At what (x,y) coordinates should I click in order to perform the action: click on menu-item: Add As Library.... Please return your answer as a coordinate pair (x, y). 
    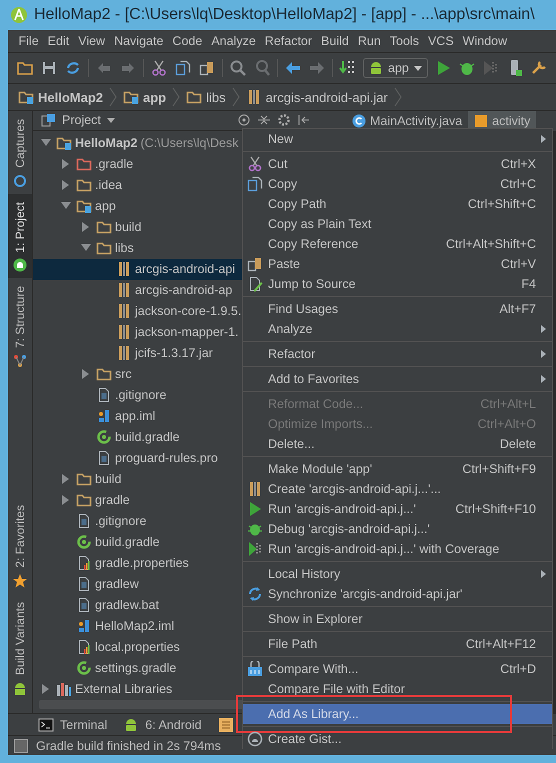
    Looking at the image, I should click on (397, 714).